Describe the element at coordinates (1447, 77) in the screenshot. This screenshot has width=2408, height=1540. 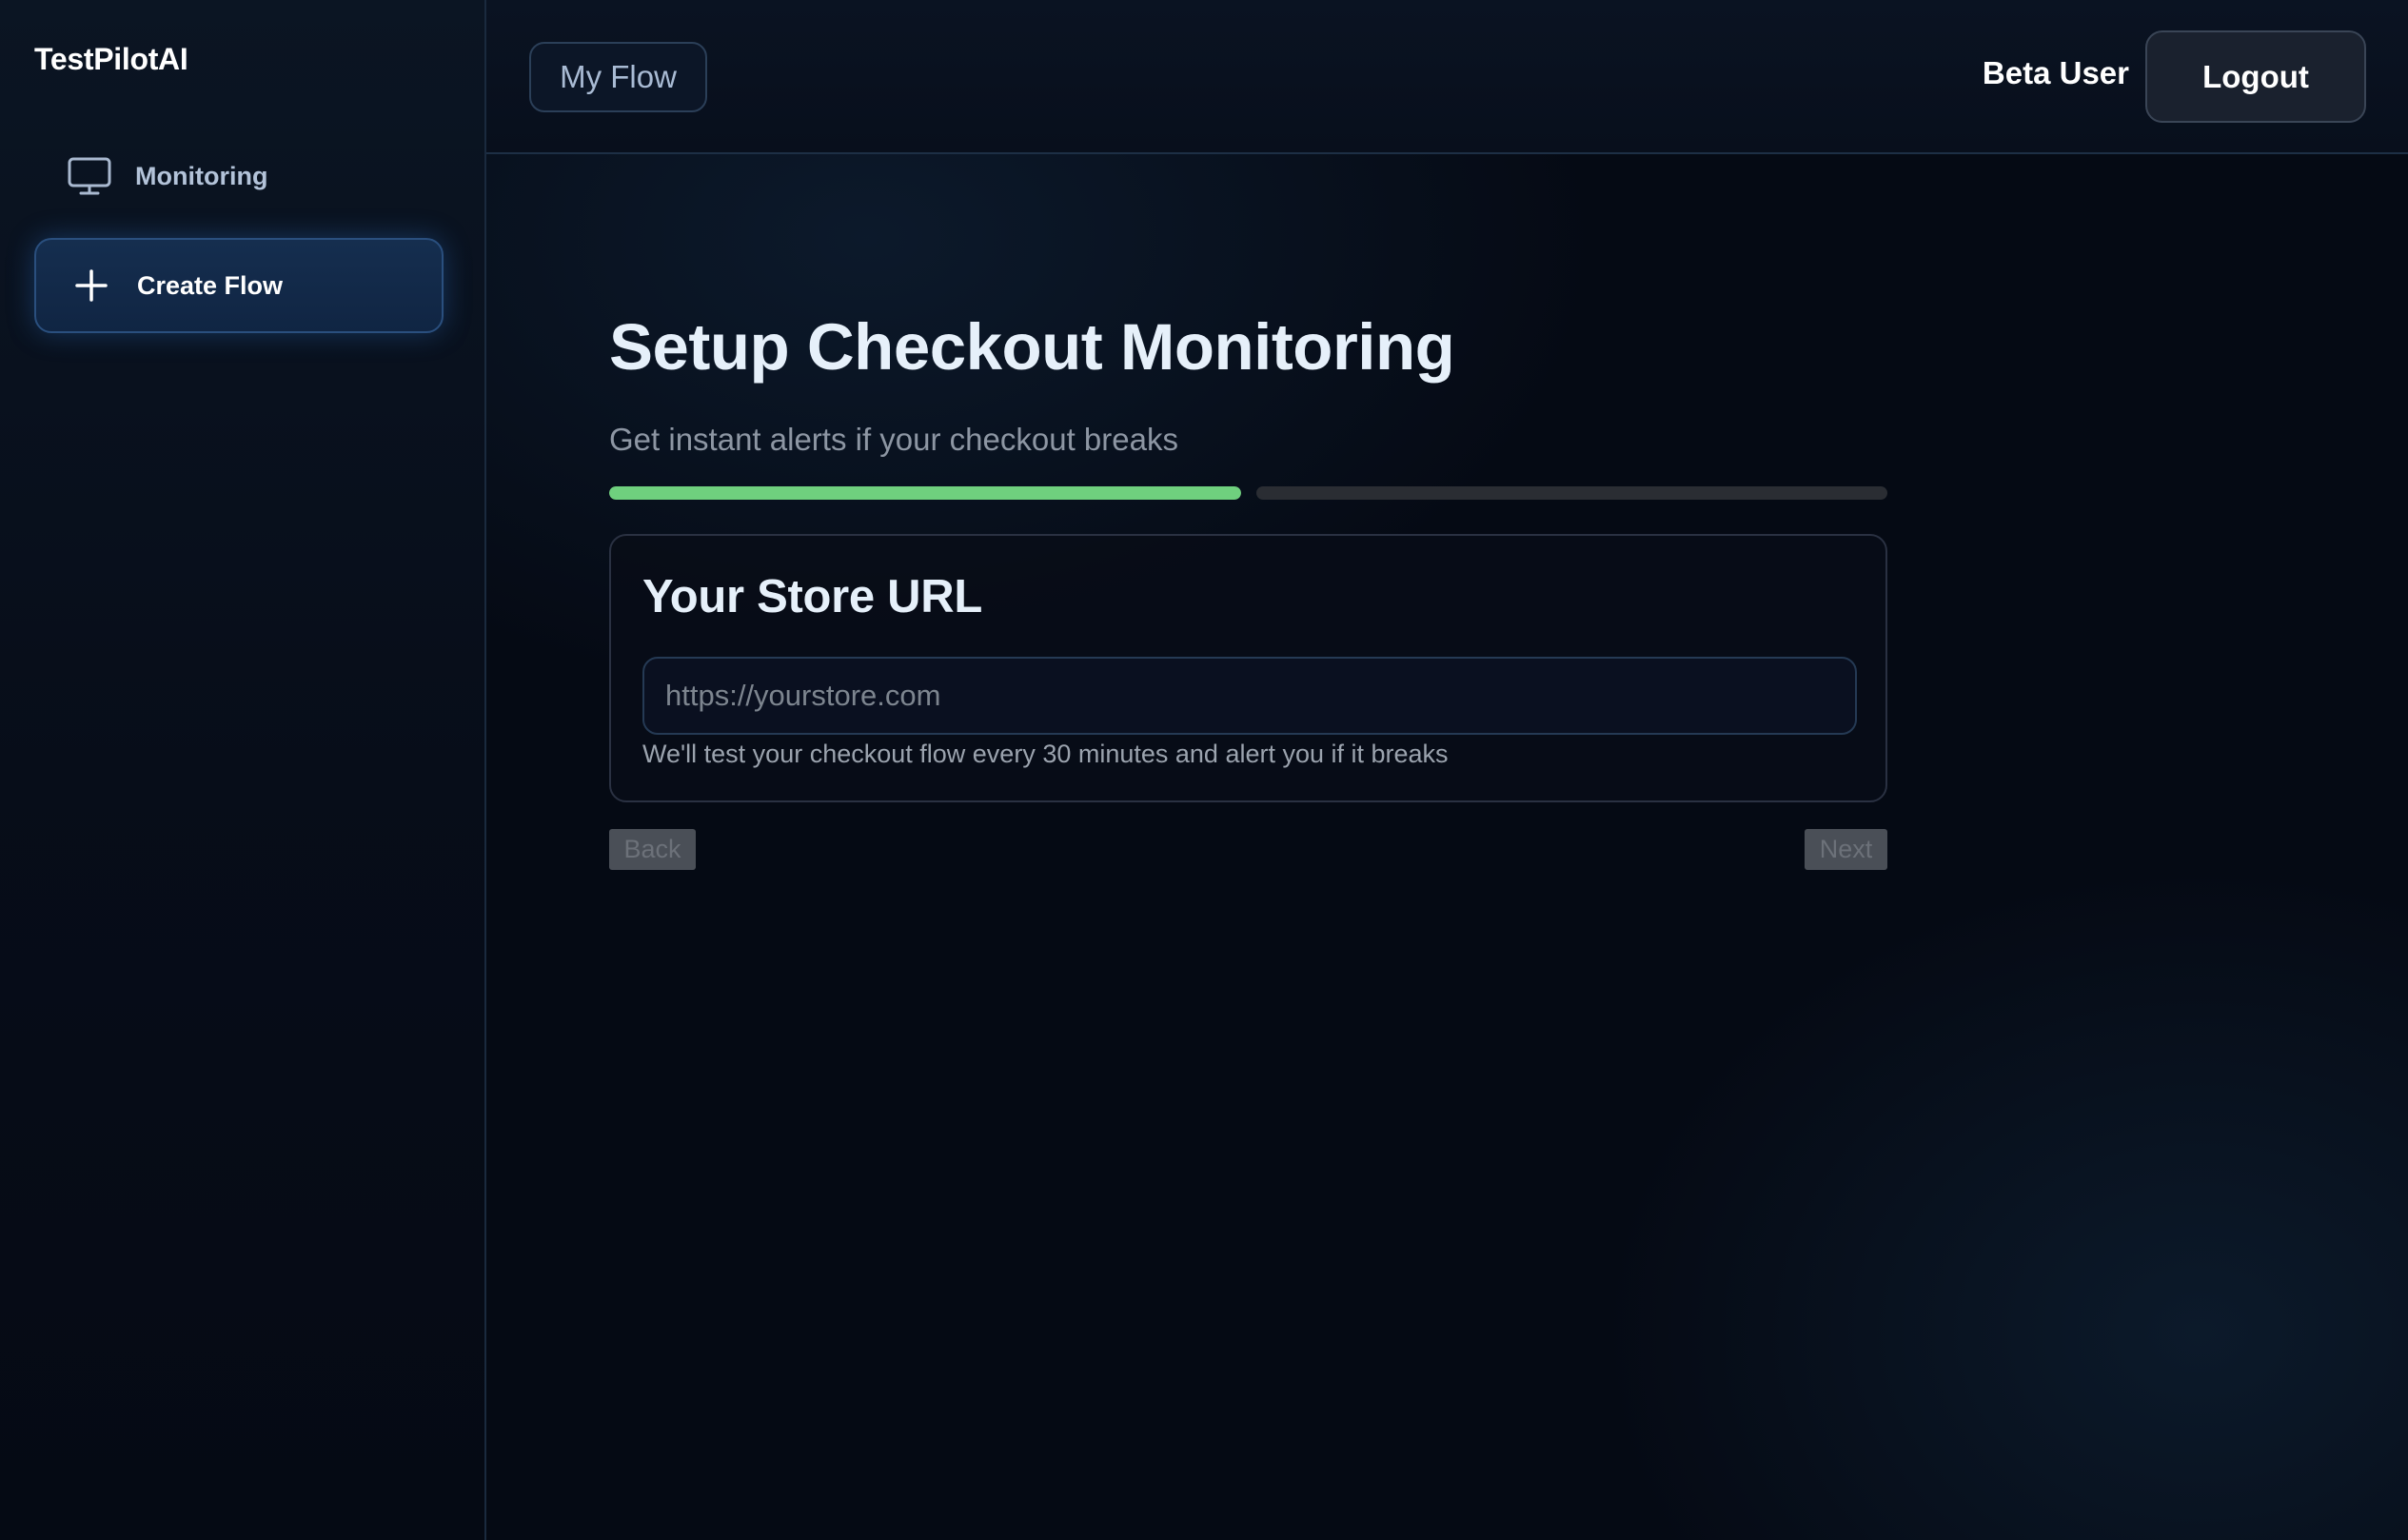
I see `top-bar: My Flow Beta User Logout` at that location.